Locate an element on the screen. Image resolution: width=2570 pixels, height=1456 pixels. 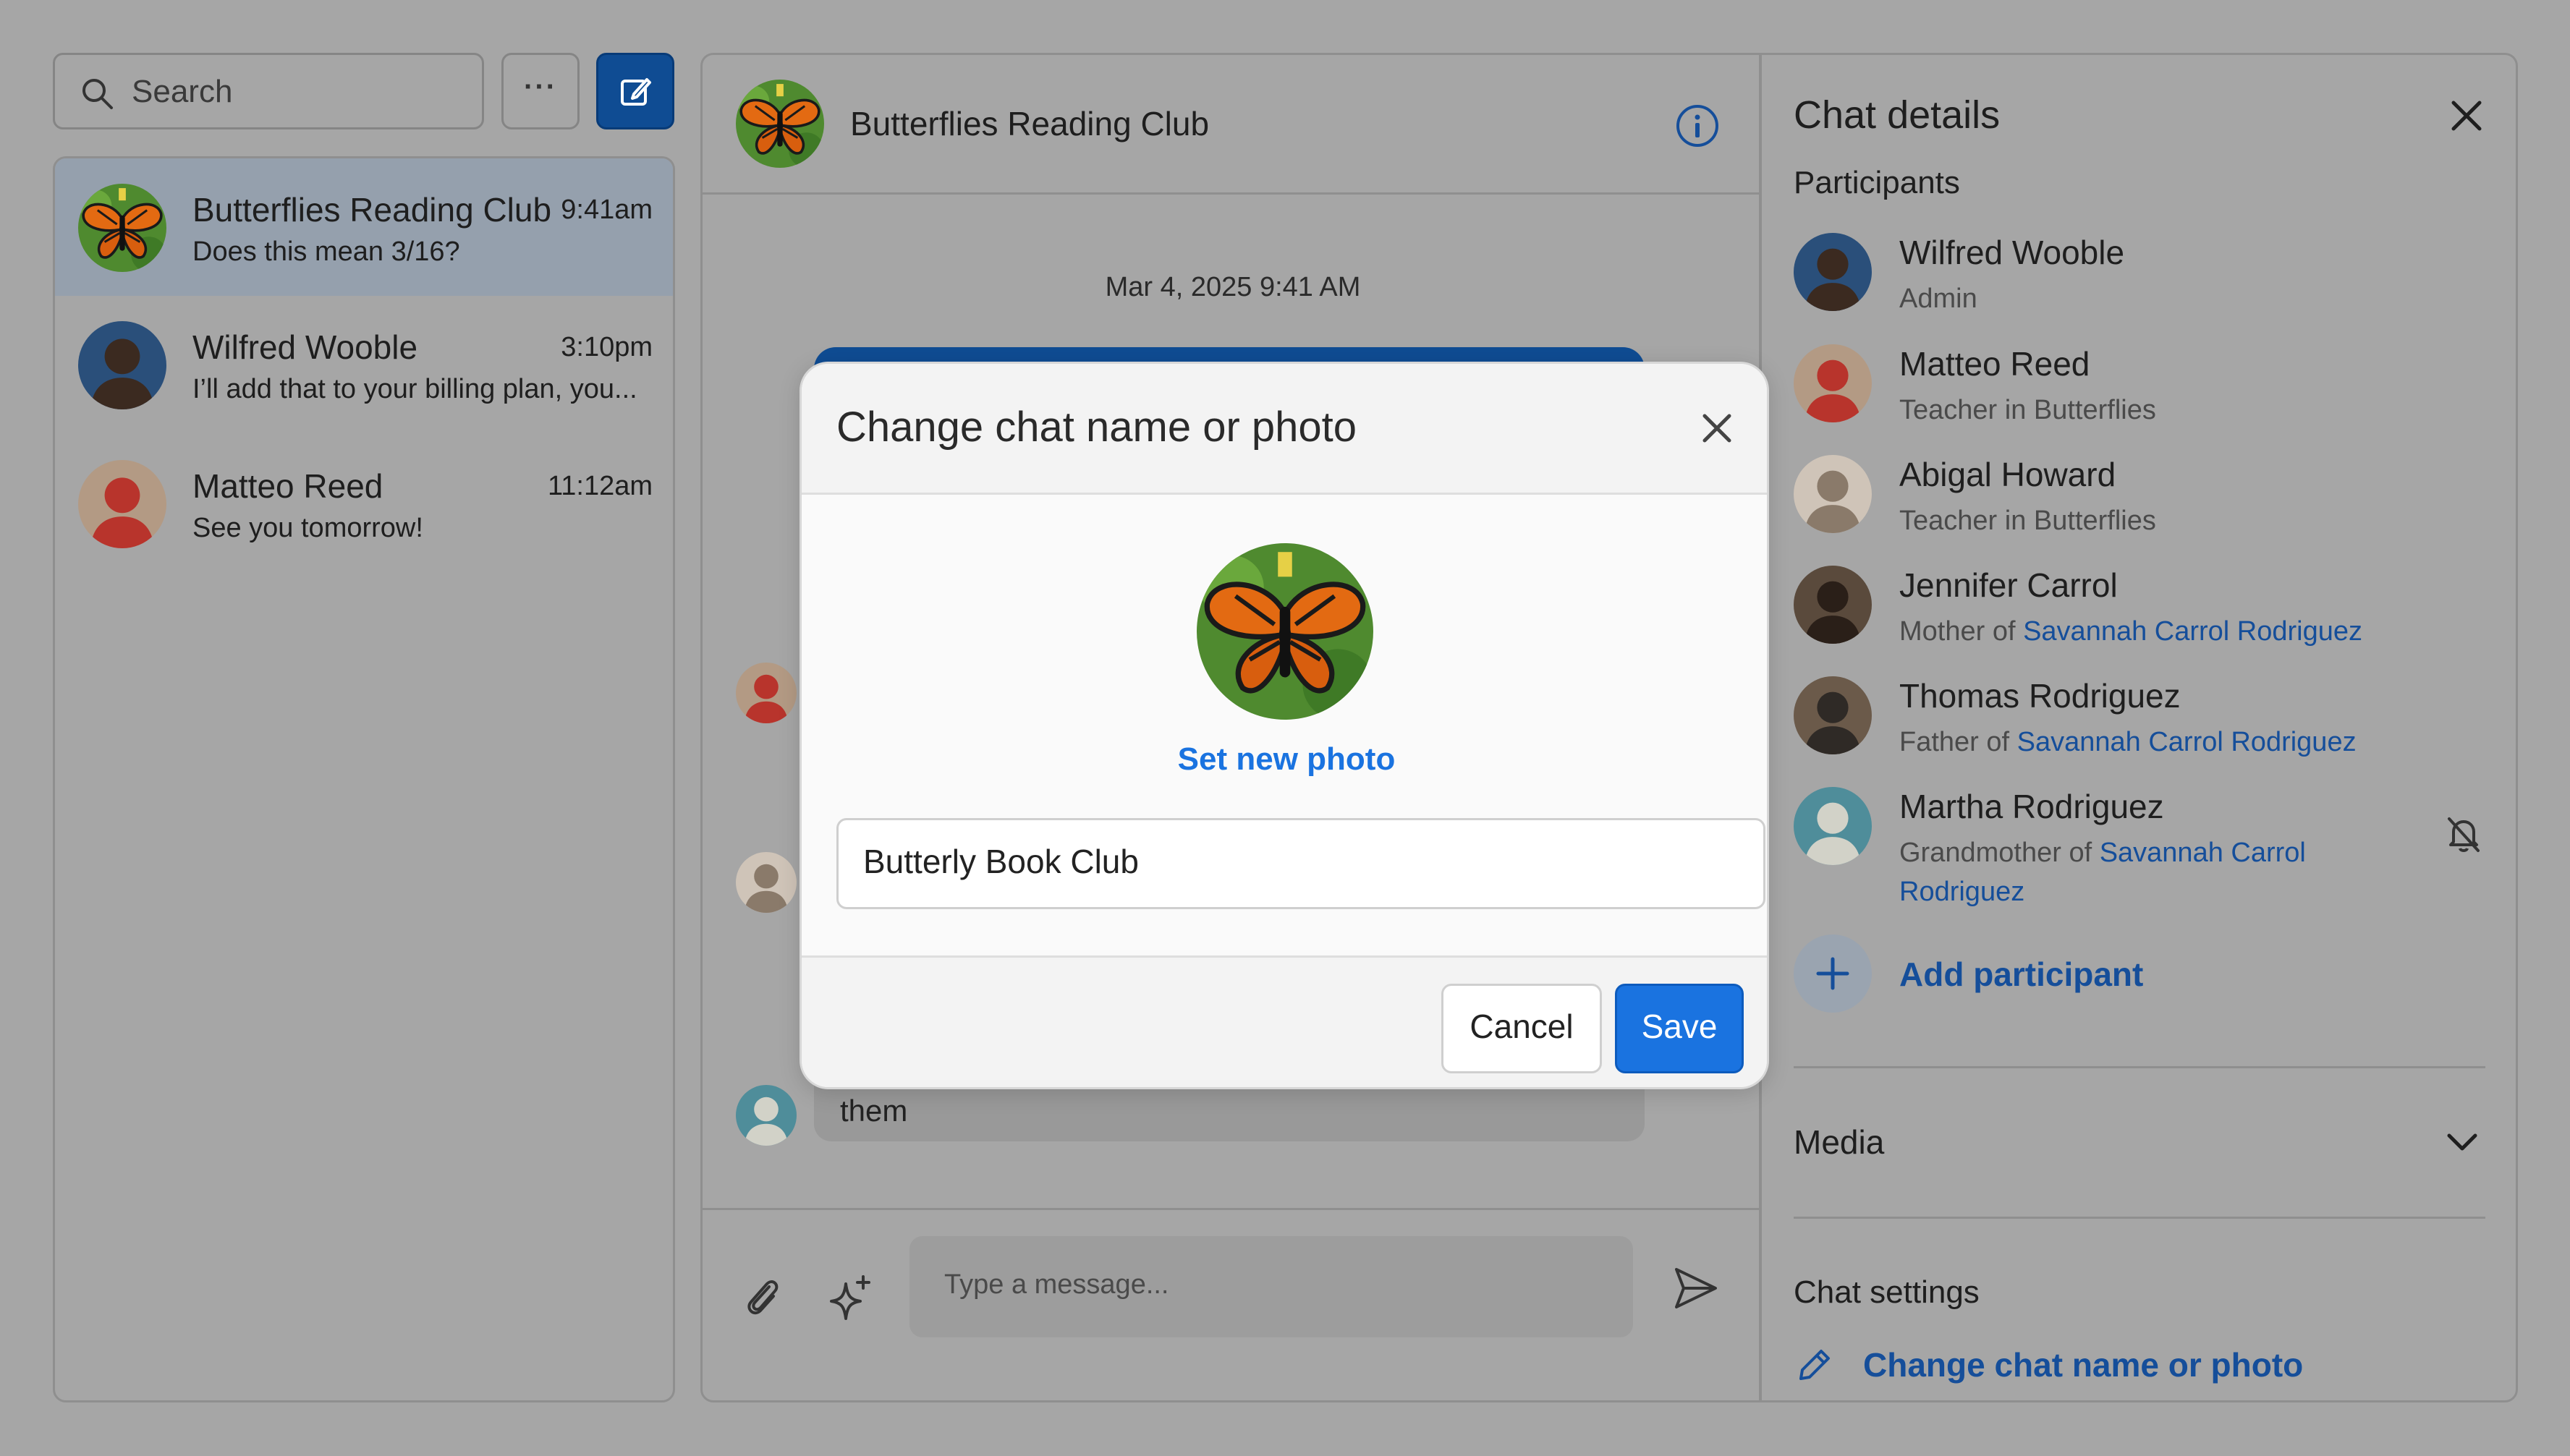
conversation-name: Wilfred Wooble is located at coordinates (305, 347).